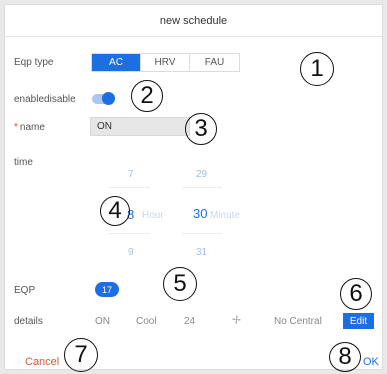 Image resolution: width=387 pixels, height=374 pixels. What do you see at coordinates (317, 69) in the screenshot?
I see `callout-1: 1` at bounding box center [317, 69].